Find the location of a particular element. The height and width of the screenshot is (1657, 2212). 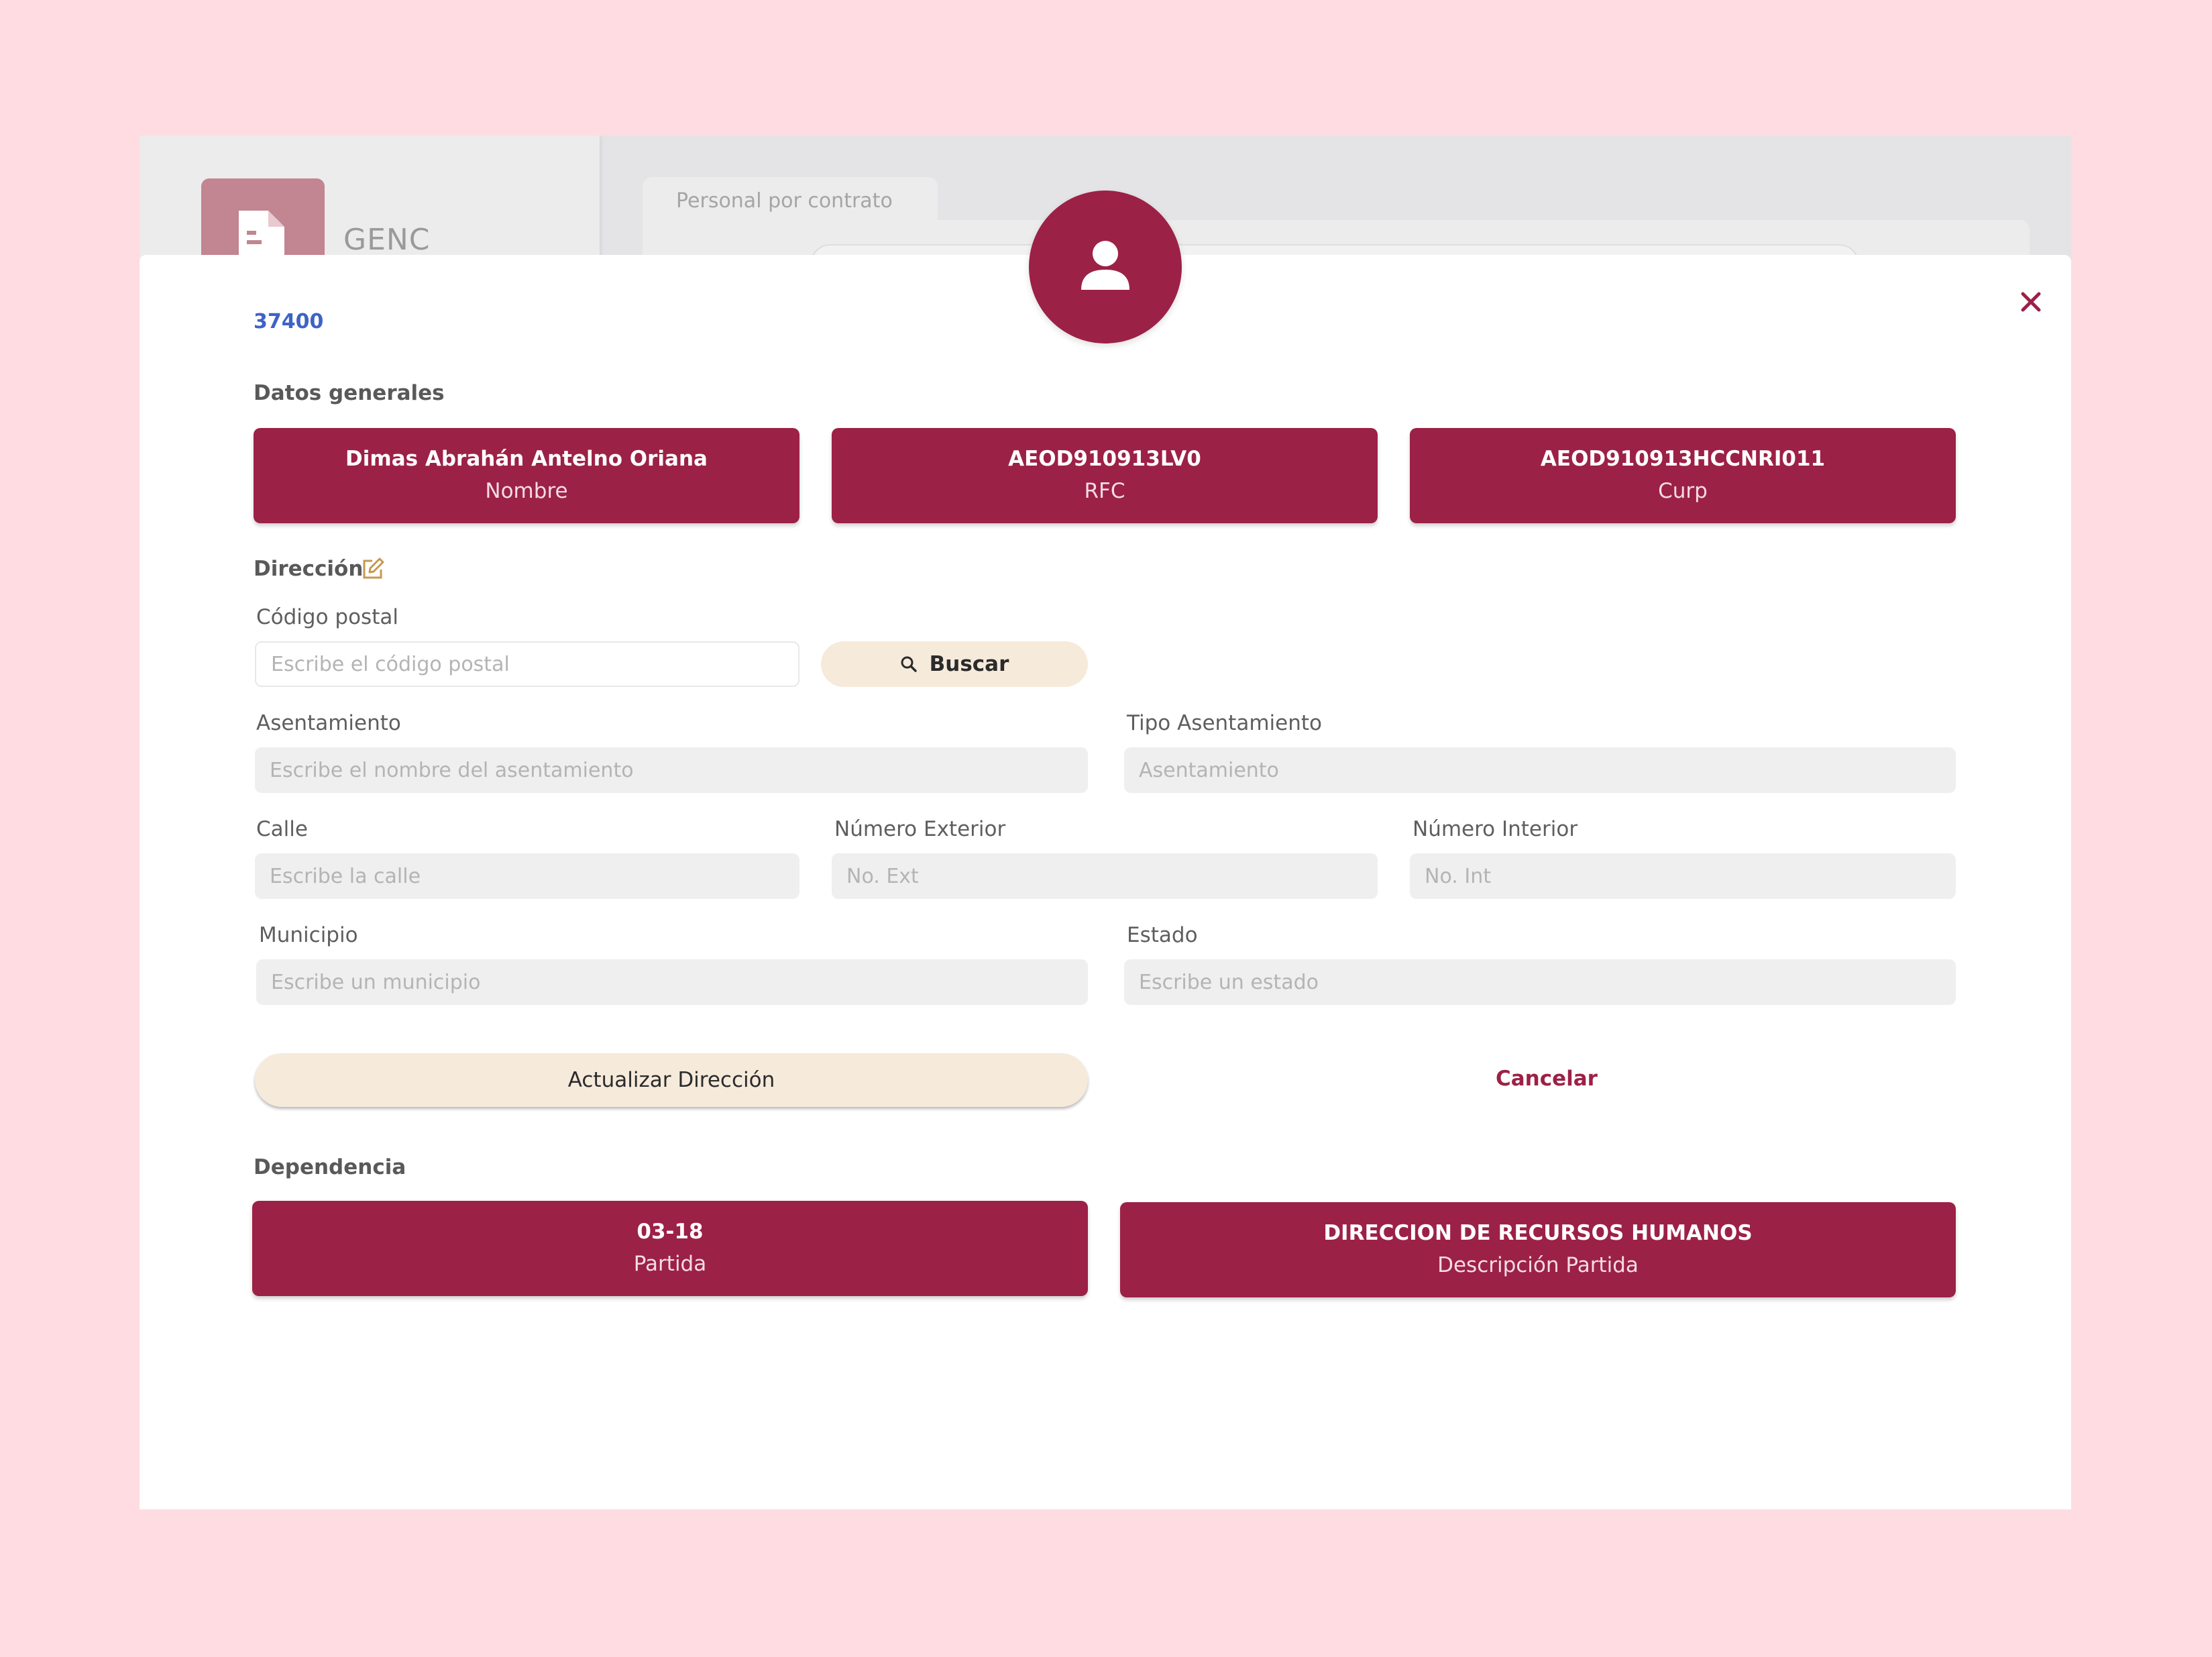

rfc-value: AEOD910913LV0 is located at coordinates (1104, 459).